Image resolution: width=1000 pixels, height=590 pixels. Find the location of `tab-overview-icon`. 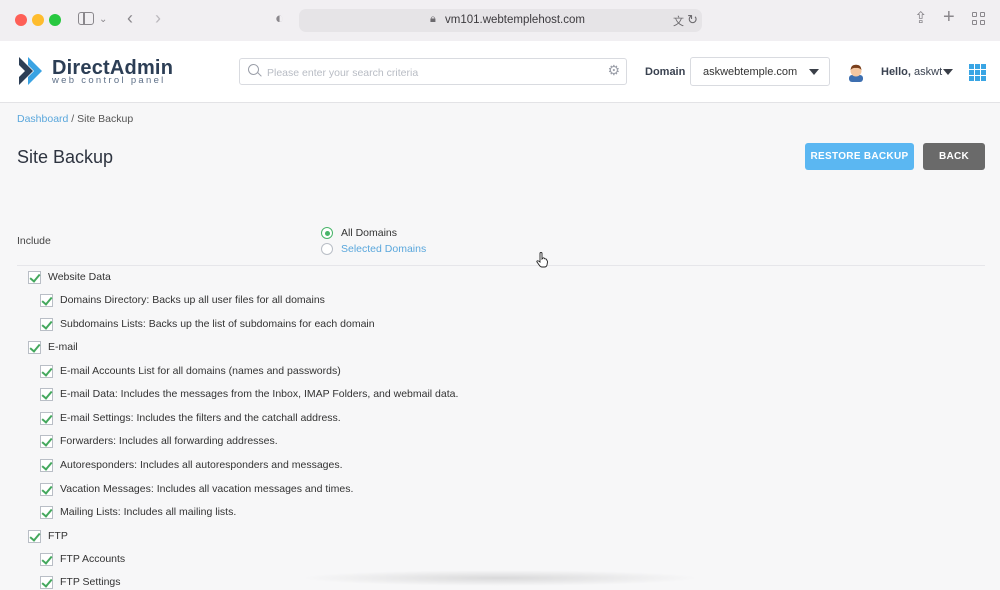

tab-overview-icon is located at coordinates (979, 19).